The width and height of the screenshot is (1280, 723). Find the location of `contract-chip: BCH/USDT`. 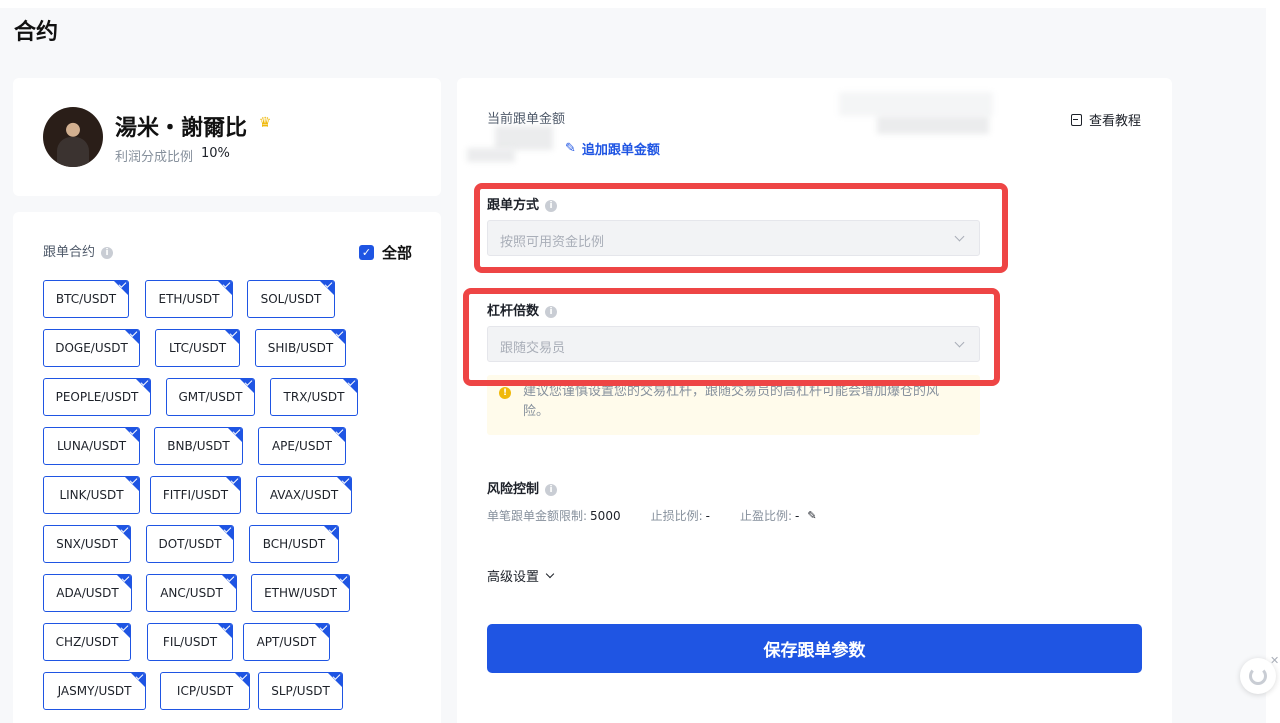

contract-chip: BCH/USDT is located at coordinates (294, 544).